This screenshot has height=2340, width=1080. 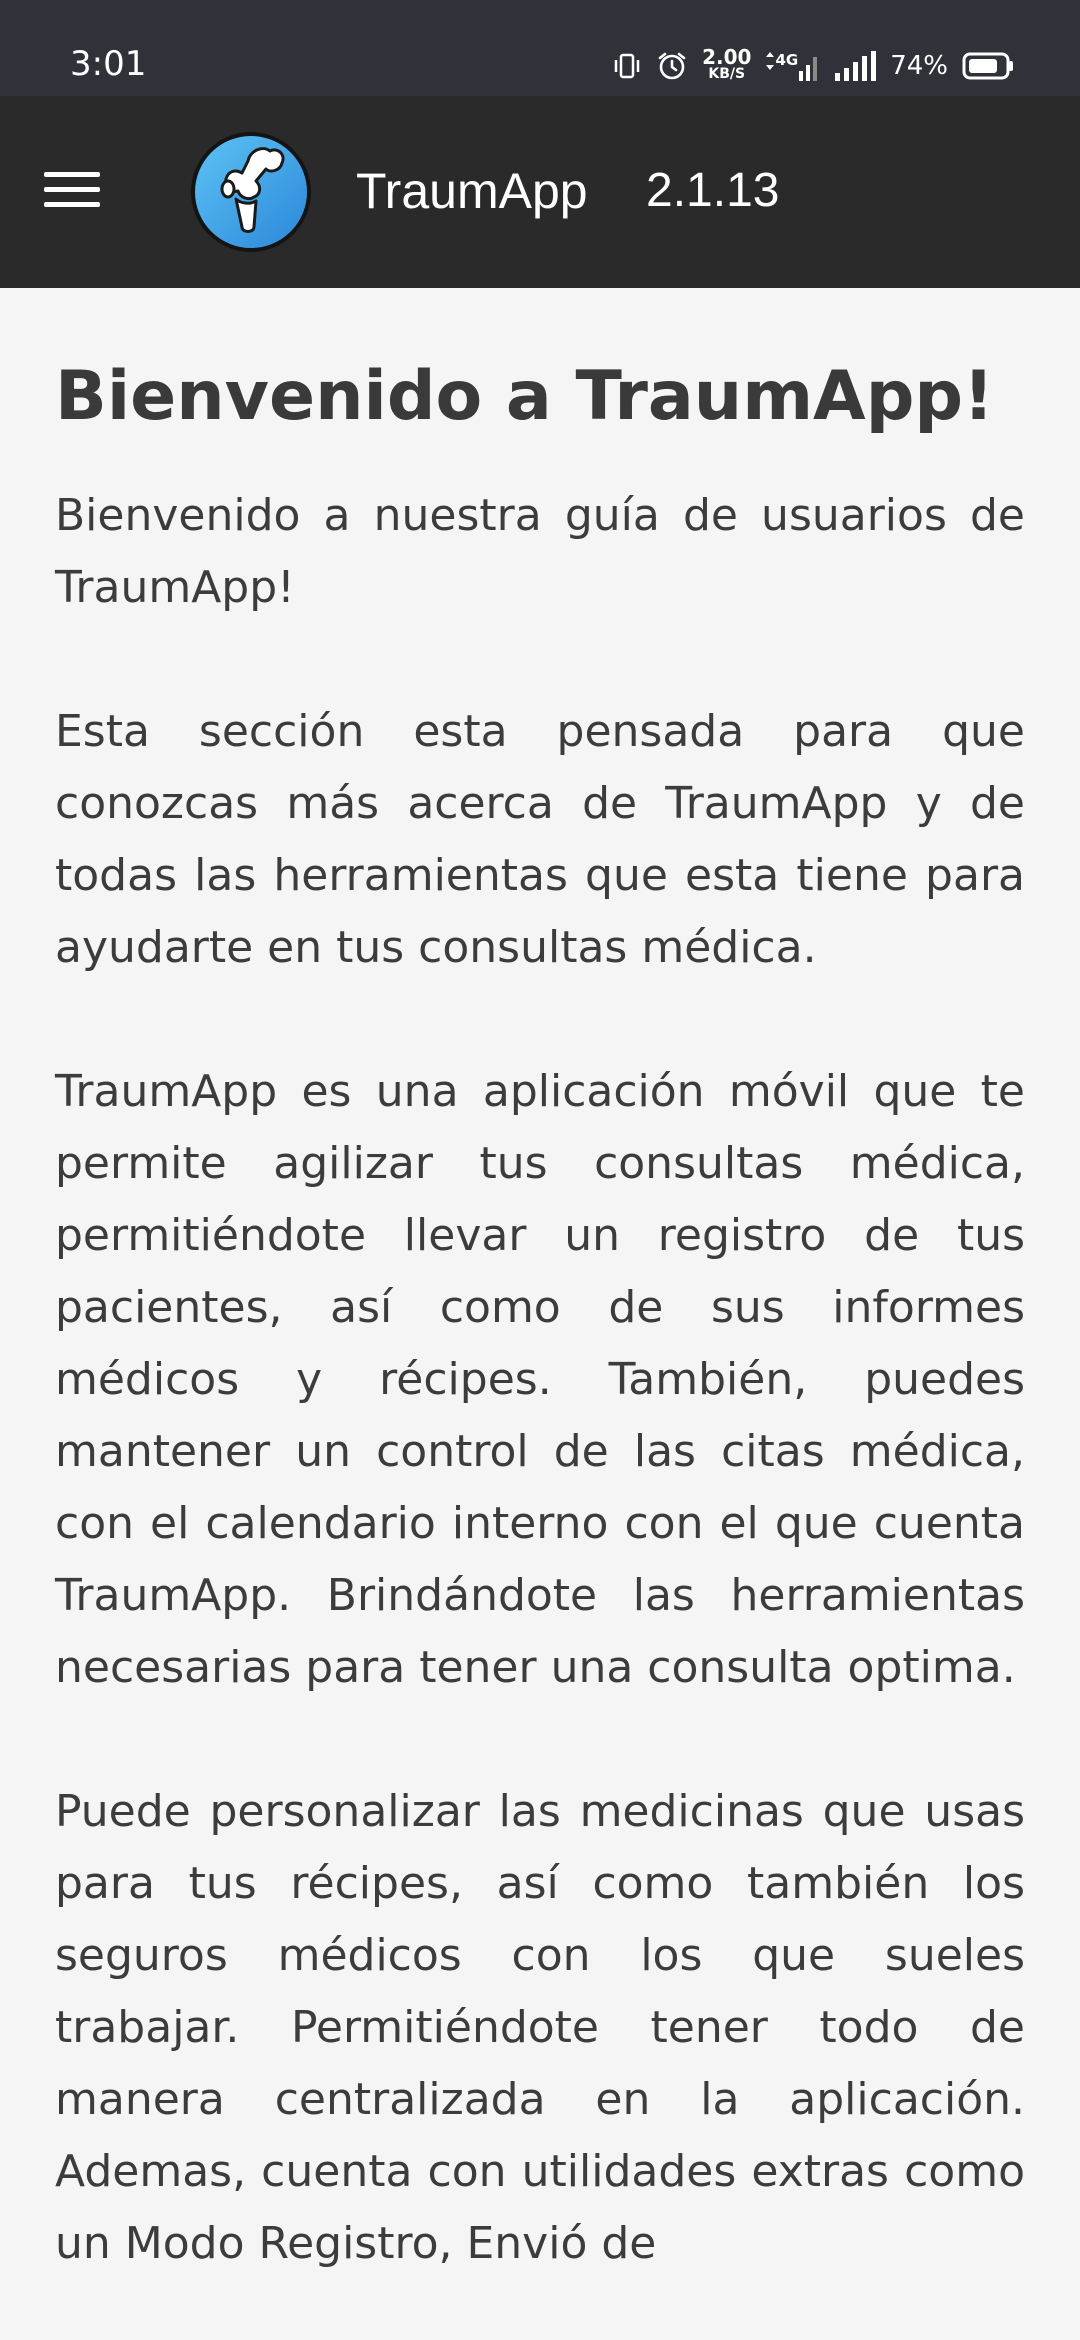 I want to click on app-bar: TraumApp 2.1.13, so click(x=540, y=192).